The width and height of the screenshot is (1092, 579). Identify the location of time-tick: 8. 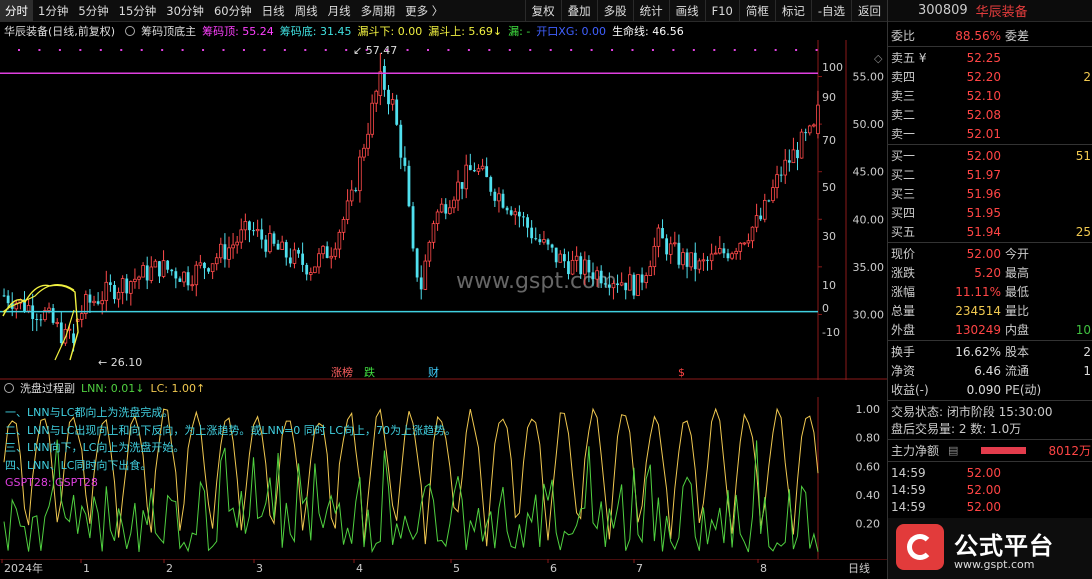
(763, 568).